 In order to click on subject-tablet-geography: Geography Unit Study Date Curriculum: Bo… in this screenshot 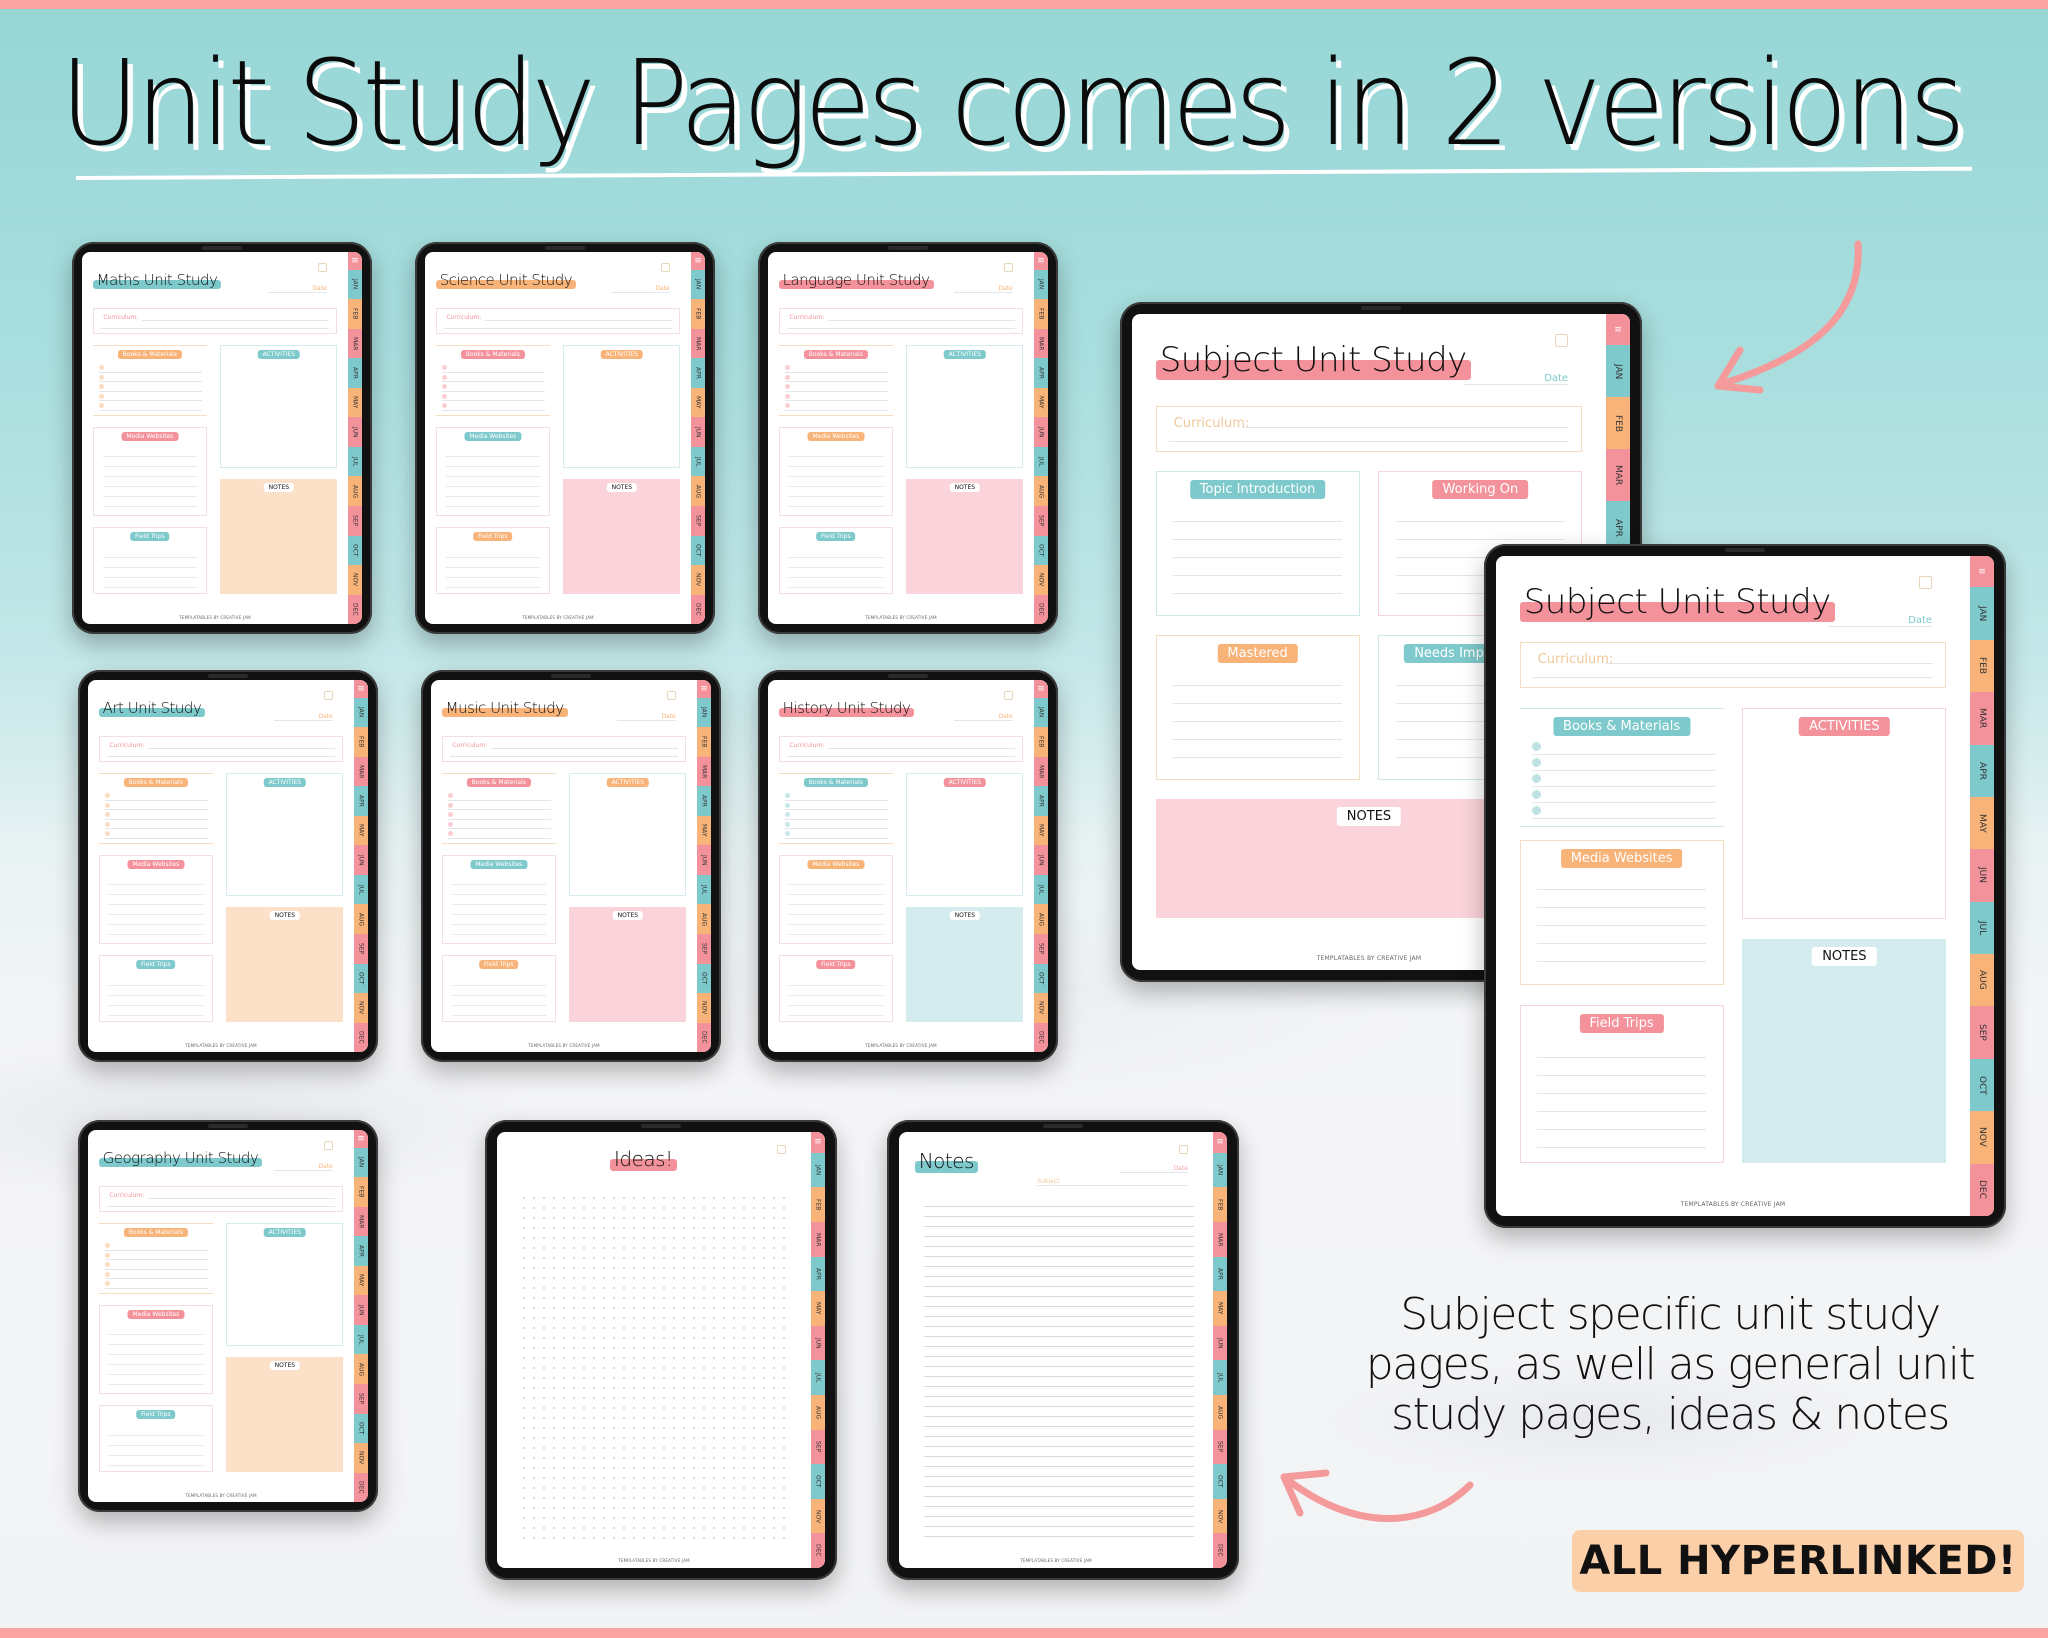, I will do `click(228, 1316)`.